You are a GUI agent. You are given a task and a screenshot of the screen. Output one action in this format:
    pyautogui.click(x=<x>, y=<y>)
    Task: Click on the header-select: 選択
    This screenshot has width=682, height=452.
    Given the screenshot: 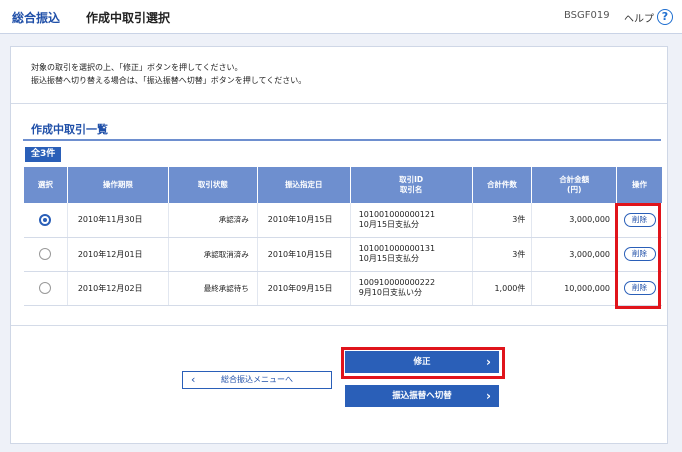 What is the action you would take?
    pyautogui.click(x=46, y=185)
    